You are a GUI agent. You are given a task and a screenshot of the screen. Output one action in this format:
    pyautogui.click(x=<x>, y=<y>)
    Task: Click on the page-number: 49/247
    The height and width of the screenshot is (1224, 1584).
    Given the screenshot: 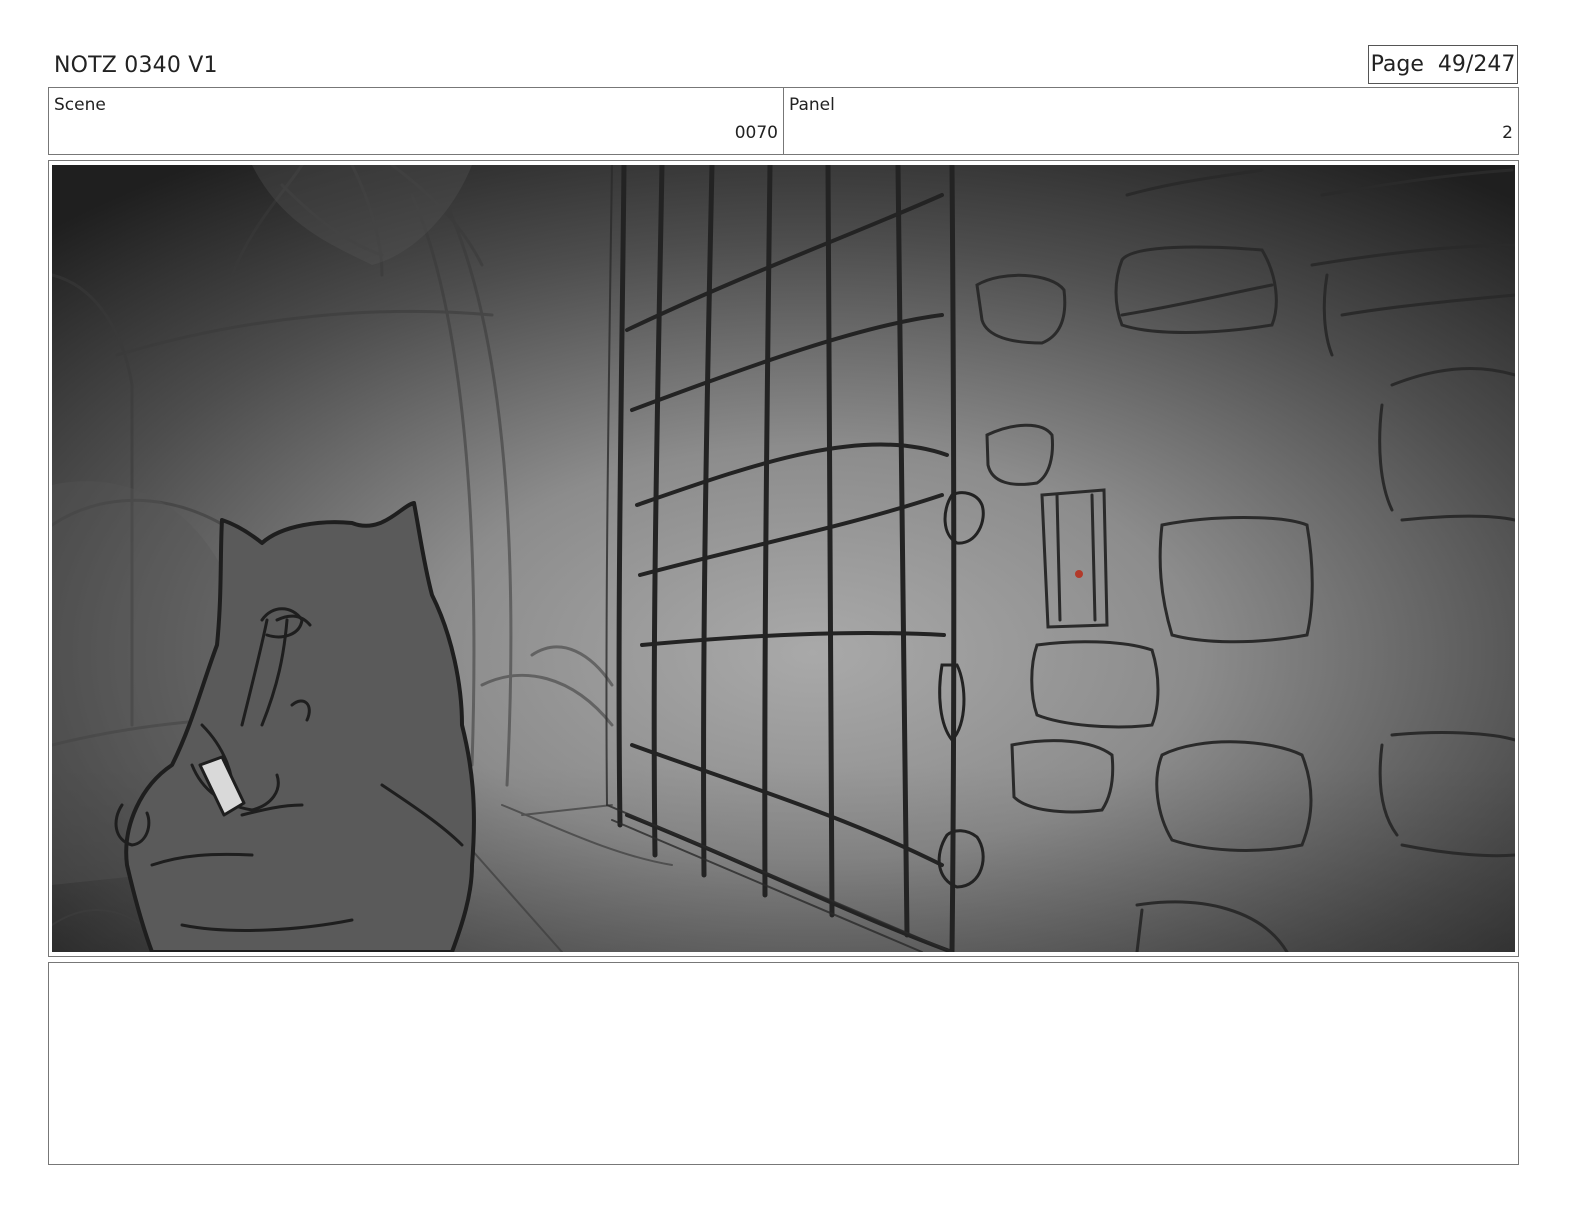 What is the action you would take?
    pyautogui.click(x=1476, y=64)
    